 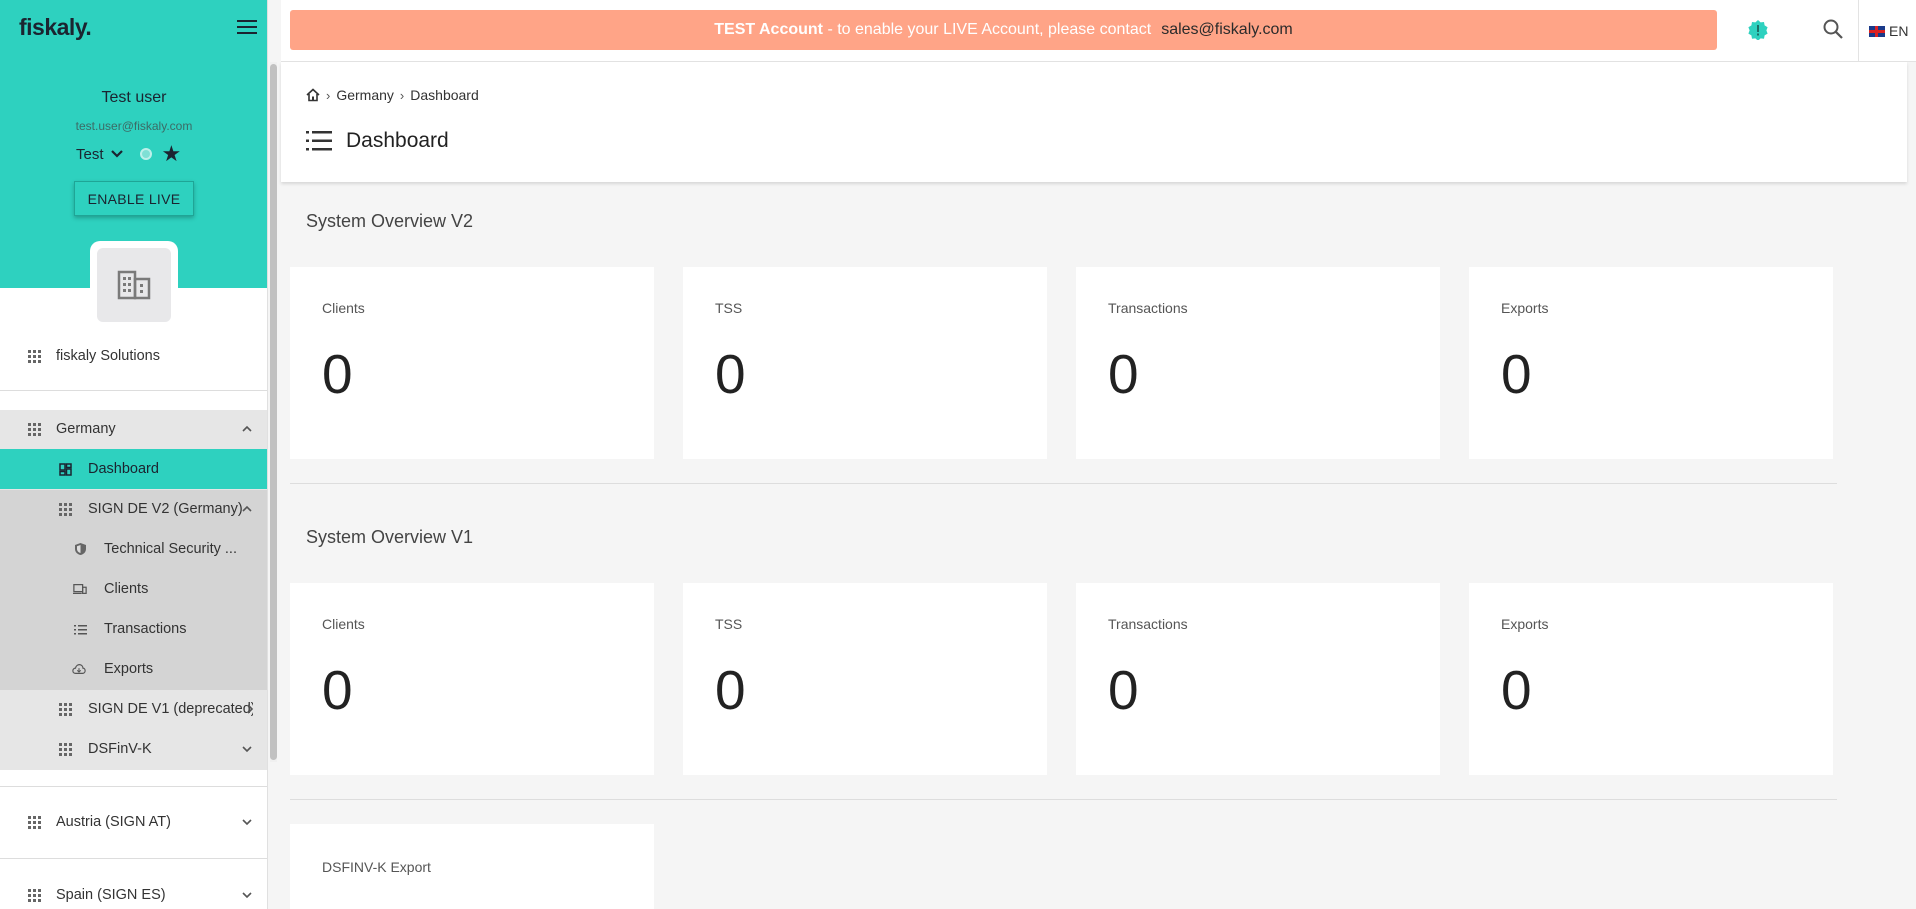 I want to click on cloud-download-icon, so click(x=79, y=669).